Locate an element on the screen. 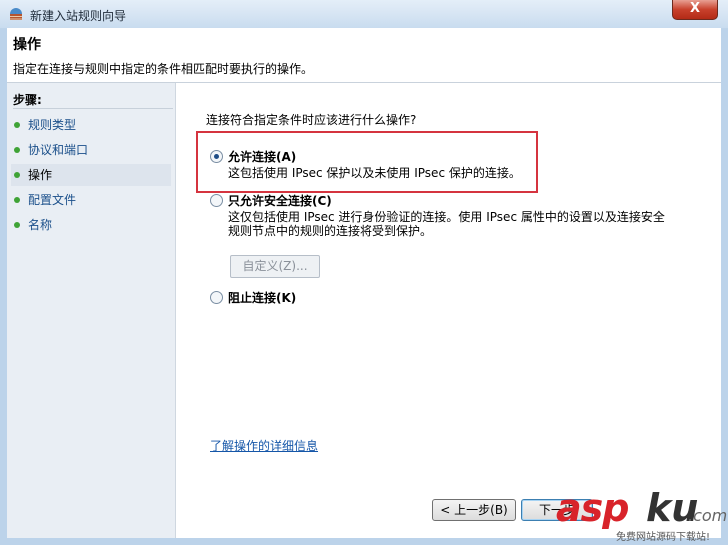  watermark-domain: .com is located at coordinates (708, 515).